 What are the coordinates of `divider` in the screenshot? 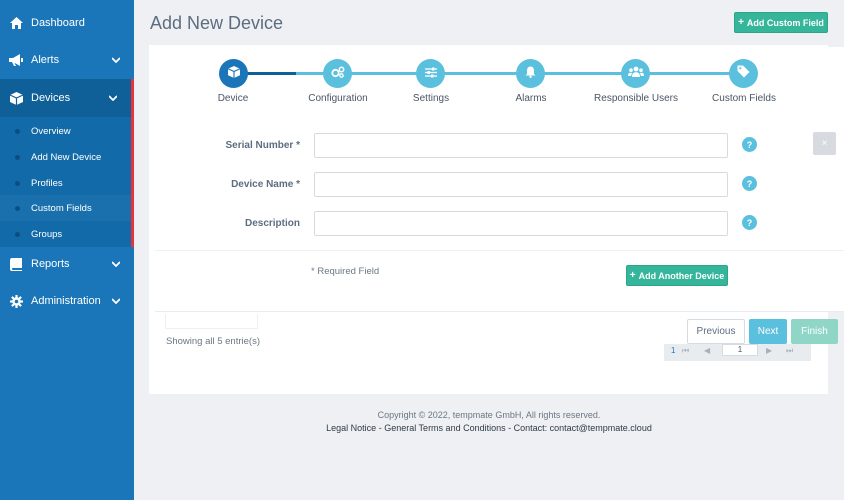 It's located at (499, 250).